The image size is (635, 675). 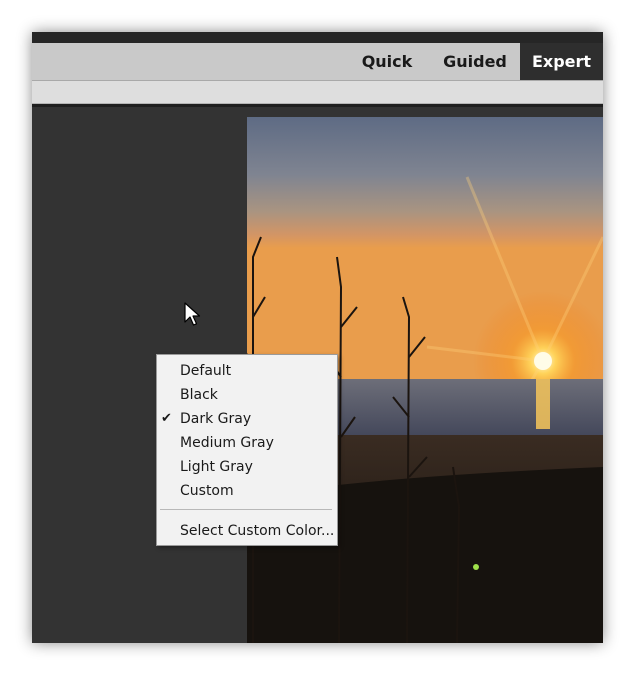 What do you see at coordinates (216, 467) in the screenshot?
I see `menu-item-label: Light Gray` at bounding box center [216, 467].